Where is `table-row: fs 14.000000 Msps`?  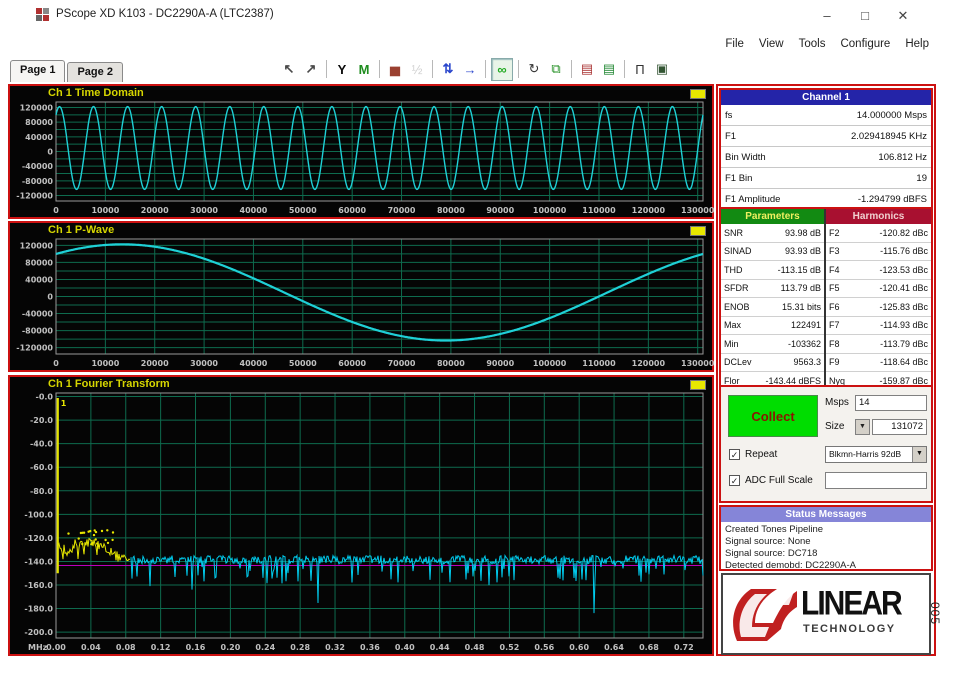 table-row: fs 14.000000 Msps is located at coordinates (826, 115).